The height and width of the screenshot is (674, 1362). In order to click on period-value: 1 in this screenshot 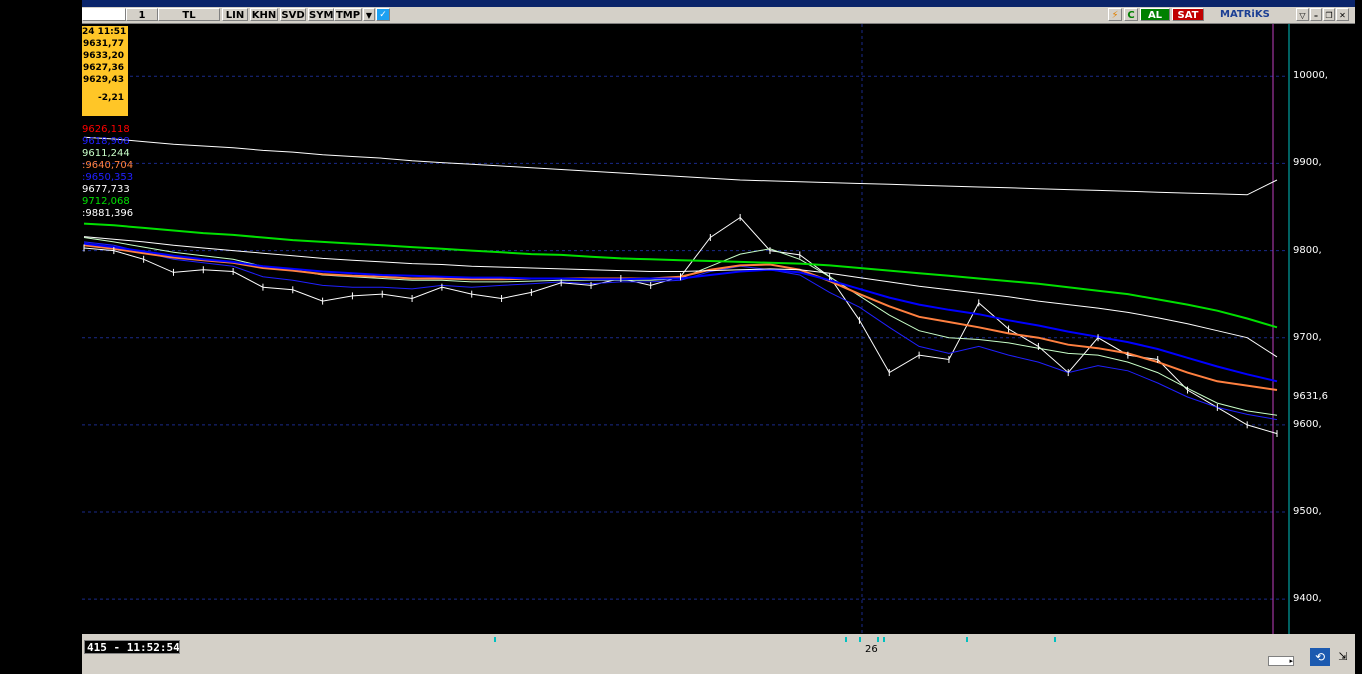, I will do `click(142, 15)`.